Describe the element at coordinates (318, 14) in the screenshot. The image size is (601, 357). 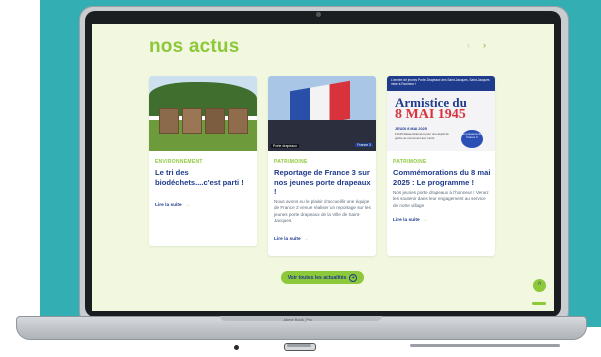
I see `webcam-icon` at that location.